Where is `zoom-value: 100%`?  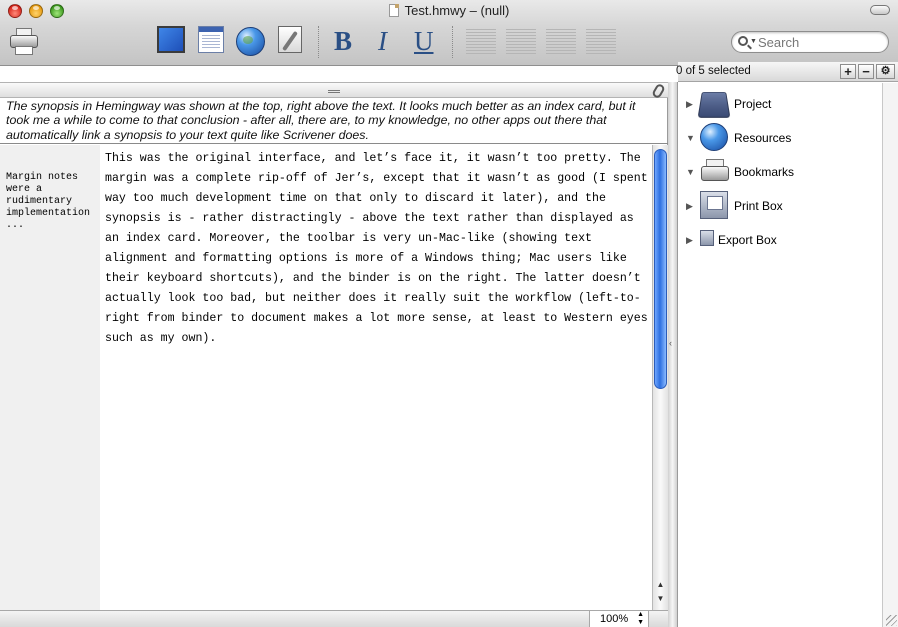
zoom-value: 100% is located at coordinates (614, 619).